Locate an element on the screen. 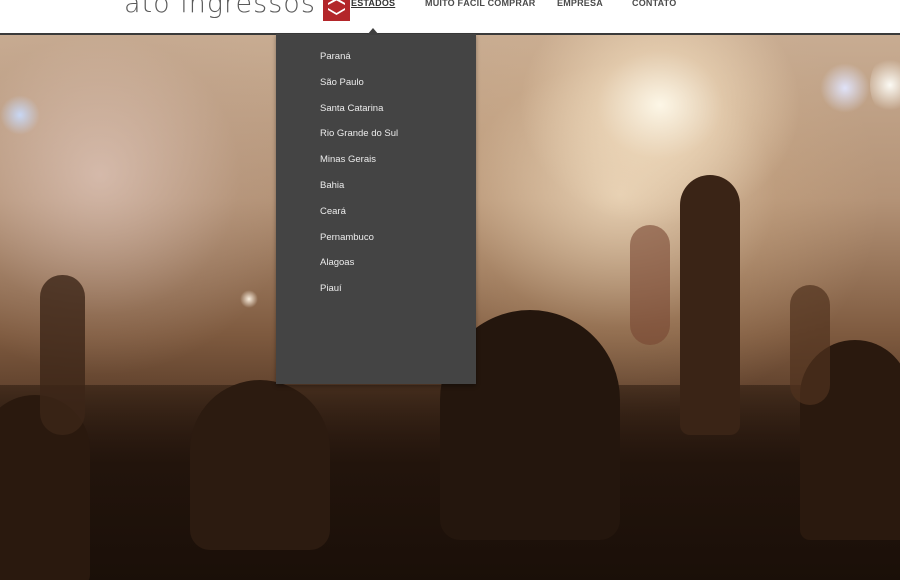  nav-item-contato: CONTATO is located at coordinates (654, 4).